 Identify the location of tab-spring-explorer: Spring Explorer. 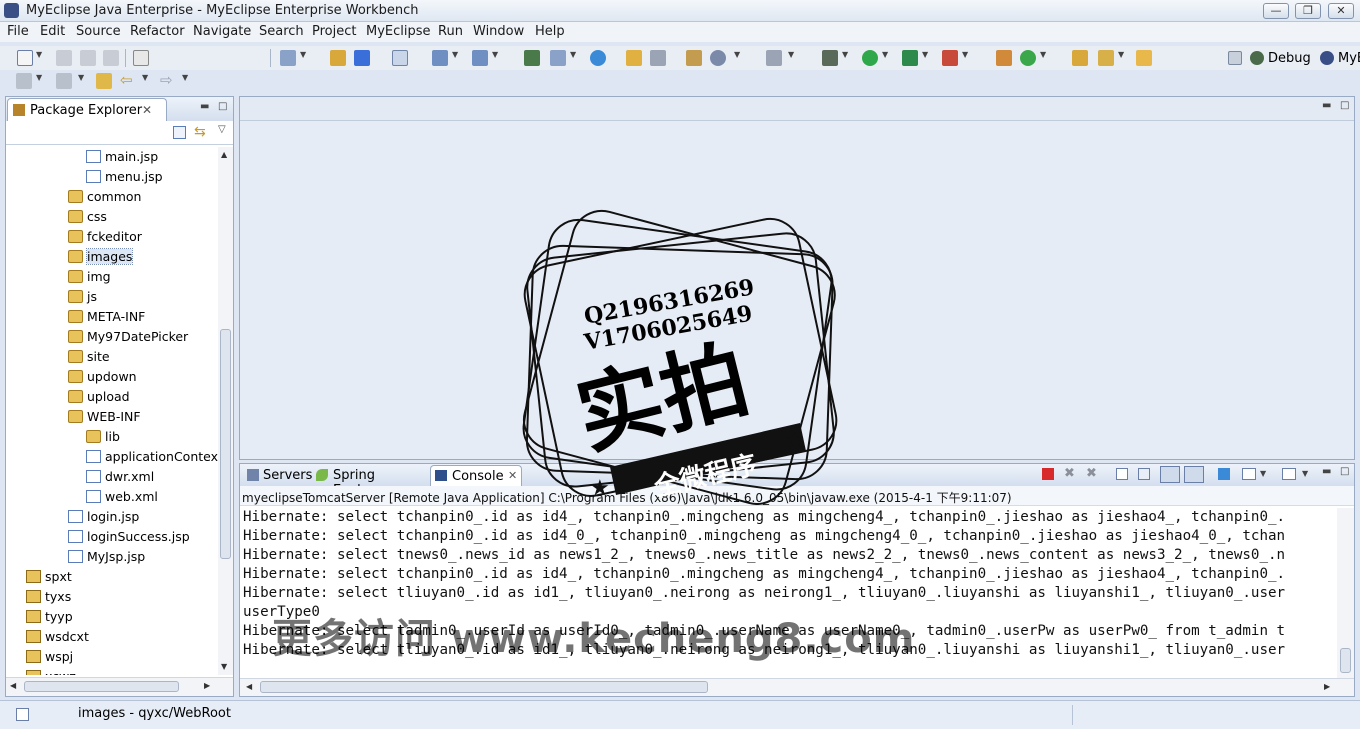
(370, 481).